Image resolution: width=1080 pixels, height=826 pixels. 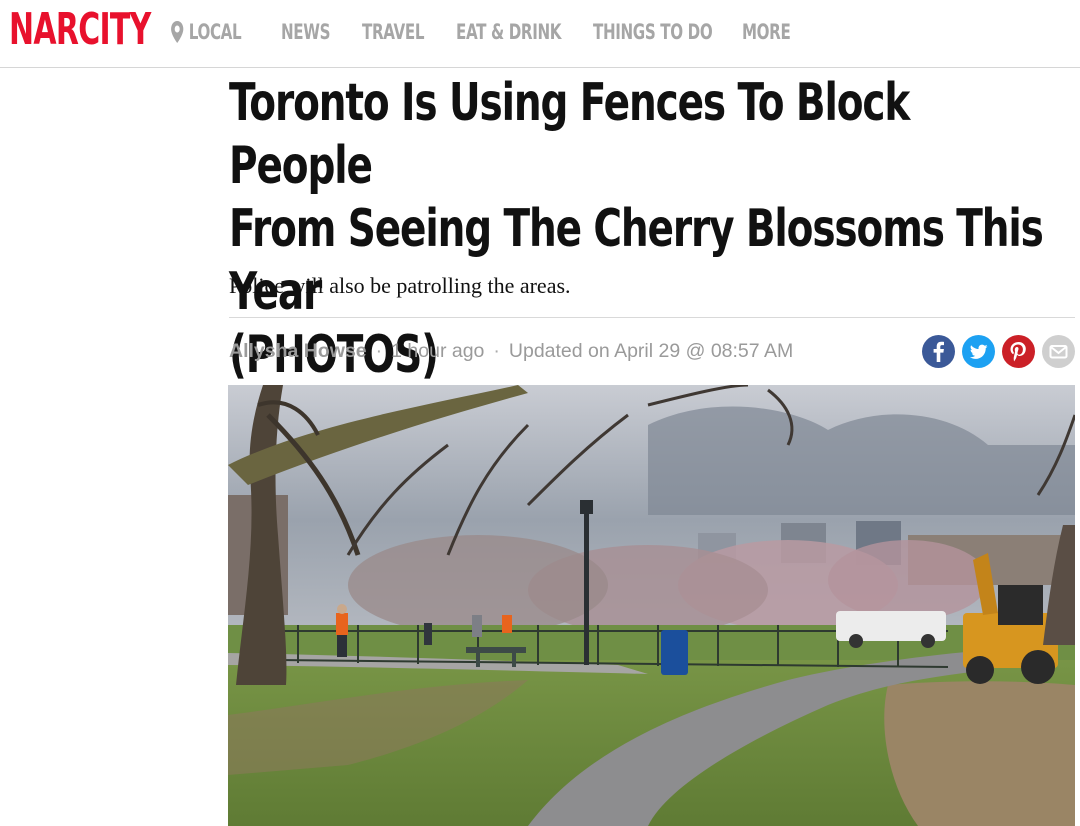 I want to click on publish-time: 1 hour ago, so click(x=438, y=350).